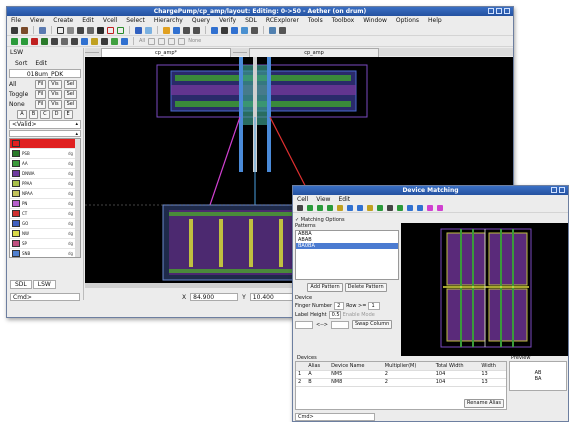  I want to click on menu-hierarchy: Hierarchy, so click(168, 20).